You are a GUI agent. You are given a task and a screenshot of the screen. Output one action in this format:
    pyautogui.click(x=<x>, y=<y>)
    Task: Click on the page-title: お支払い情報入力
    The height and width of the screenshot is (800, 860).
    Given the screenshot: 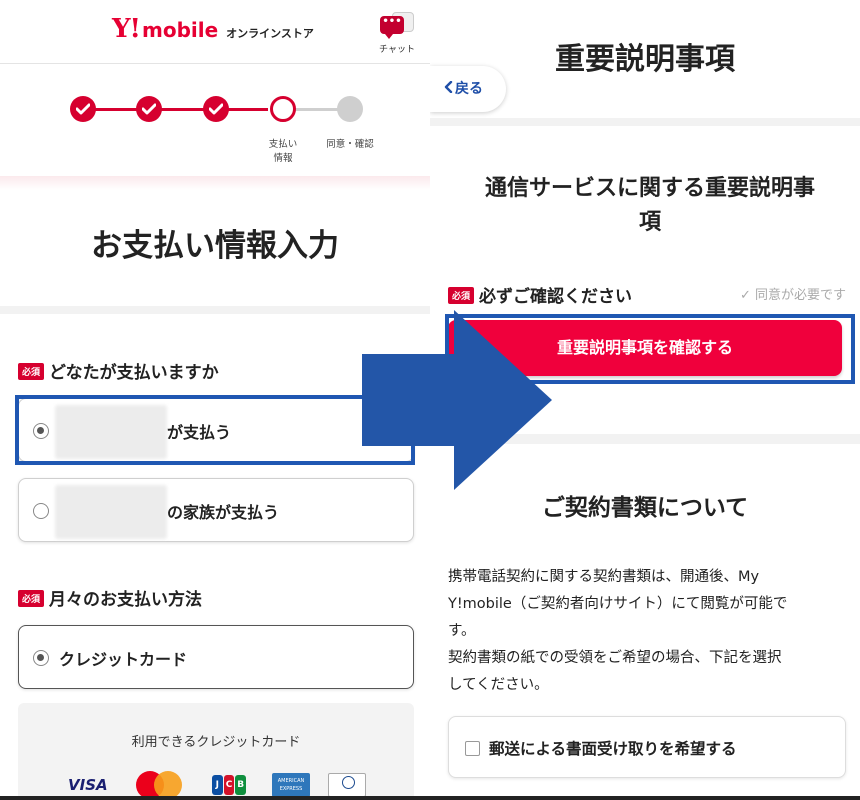 What is the action you would take?
    pyautogui.click(x=215, y=246)
    